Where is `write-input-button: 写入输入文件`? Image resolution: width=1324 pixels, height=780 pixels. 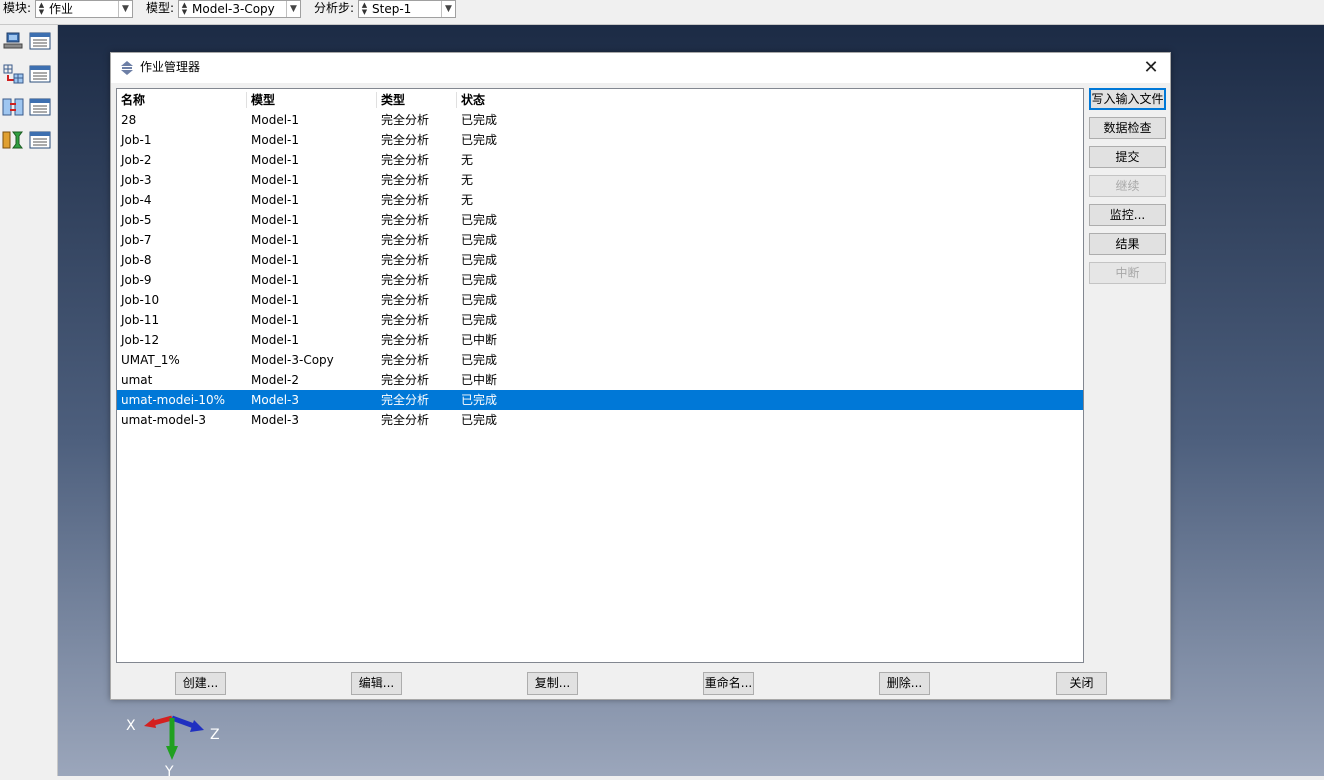 write-input-button: 写入输入文件 is located at coordinates (1127, 99).